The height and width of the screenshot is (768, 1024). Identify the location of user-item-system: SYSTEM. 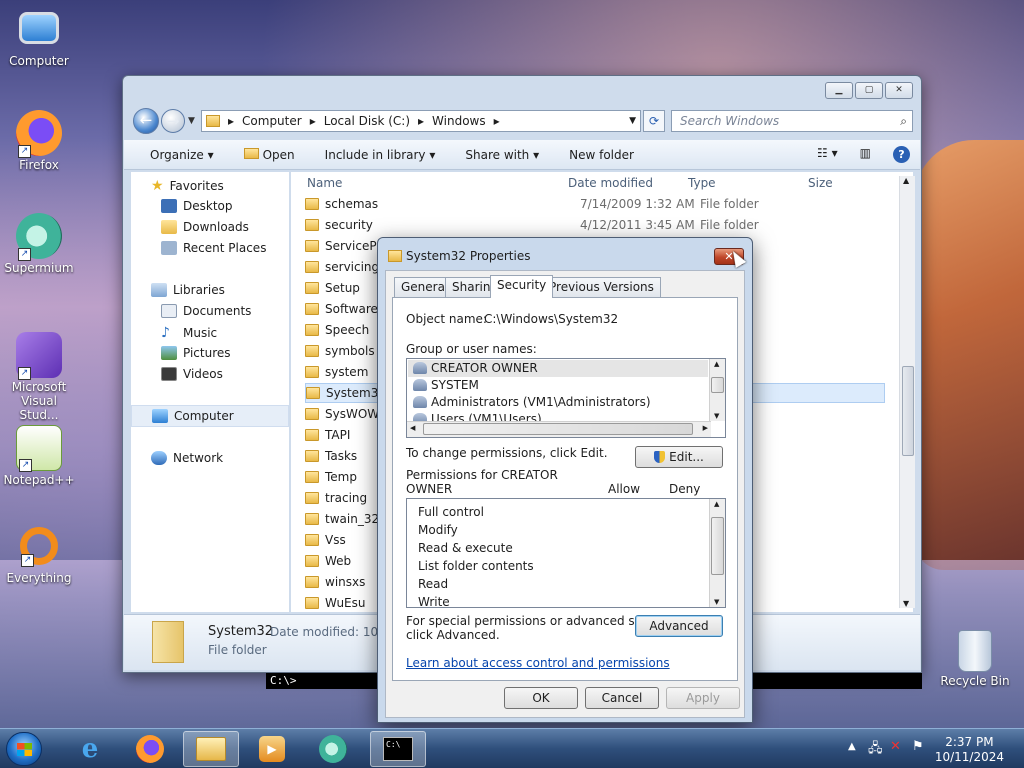
(446, 385).